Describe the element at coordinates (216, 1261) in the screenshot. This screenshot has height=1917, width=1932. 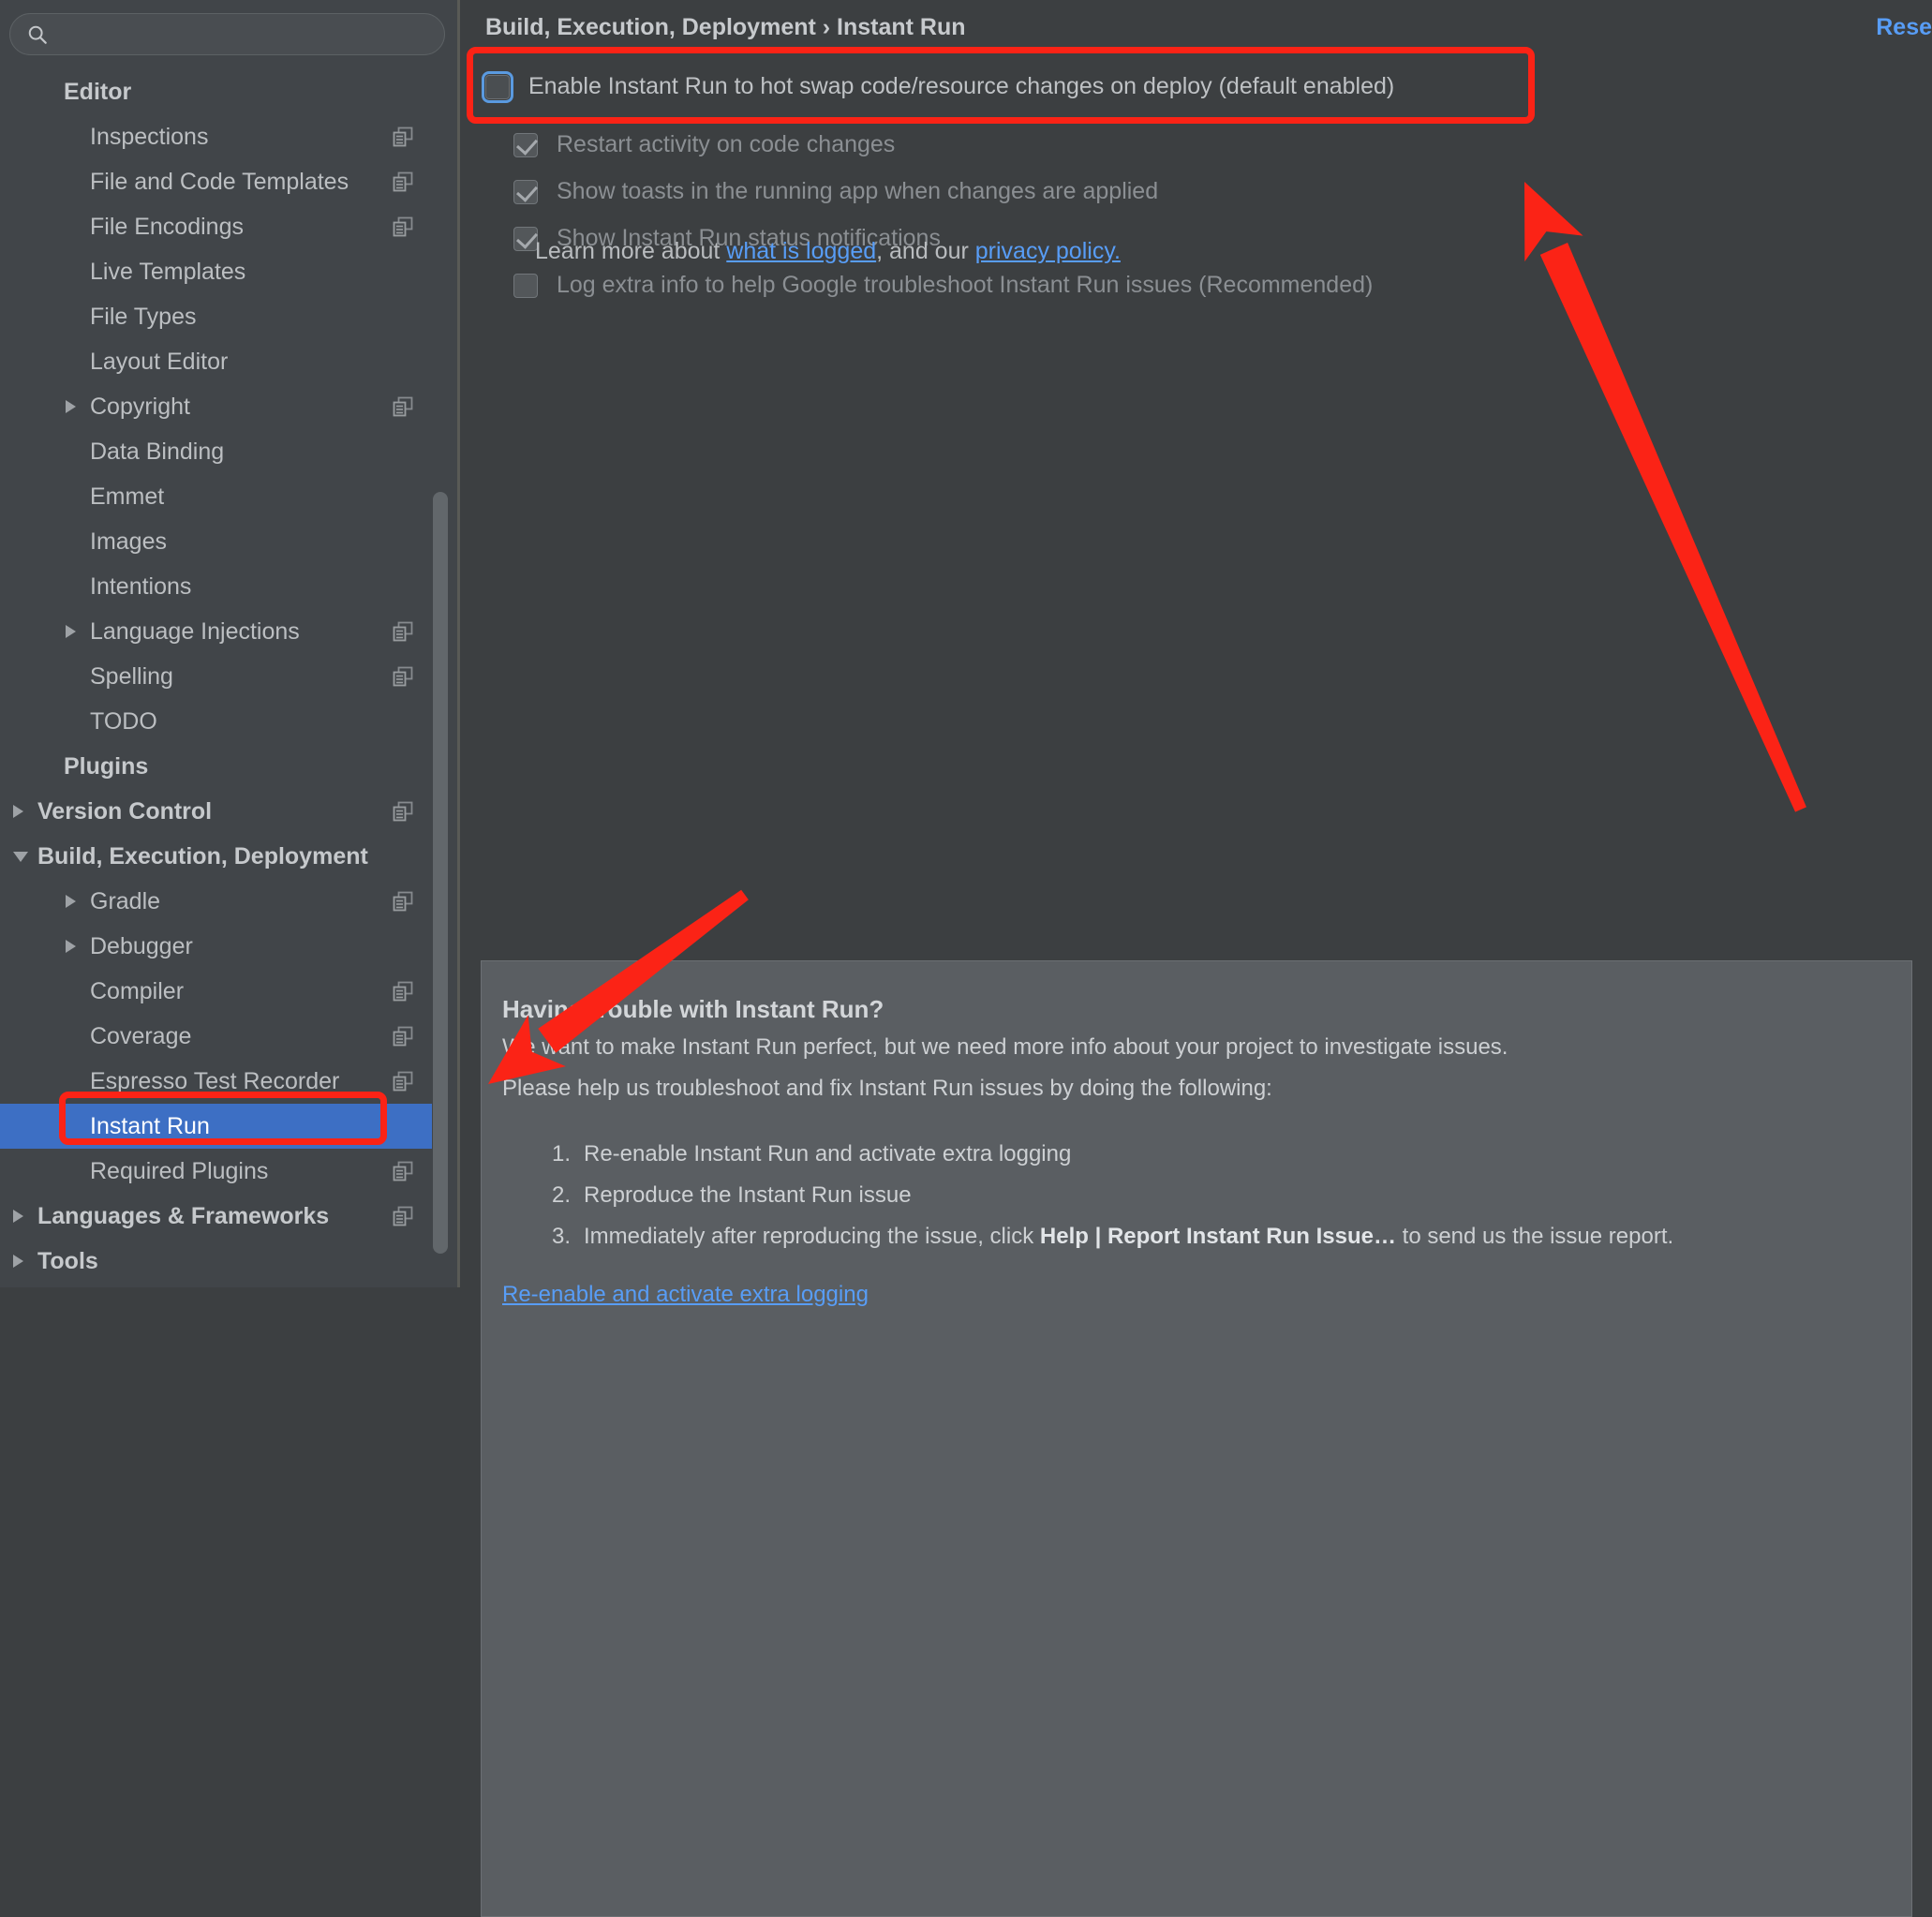
I see `sidebar-item-tools: Tools` at that location.